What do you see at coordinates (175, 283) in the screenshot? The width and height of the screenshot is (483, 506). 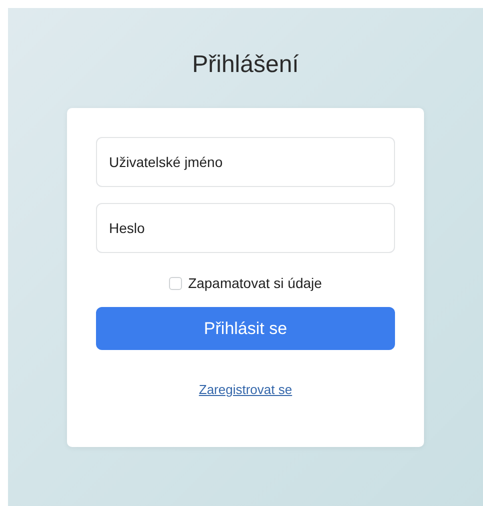 I see `checkbox` at bounding box center [175, 283].